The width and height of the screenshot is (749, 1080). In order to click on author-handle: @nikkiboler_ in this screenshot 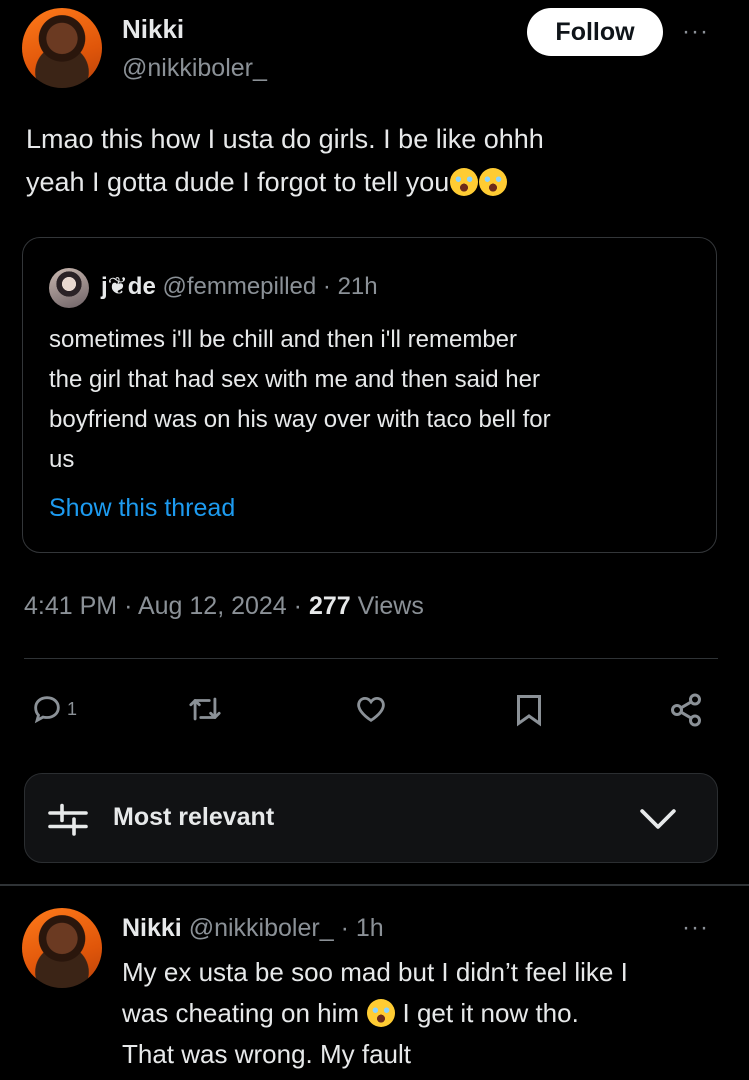, I will do `click(194, 68)`.